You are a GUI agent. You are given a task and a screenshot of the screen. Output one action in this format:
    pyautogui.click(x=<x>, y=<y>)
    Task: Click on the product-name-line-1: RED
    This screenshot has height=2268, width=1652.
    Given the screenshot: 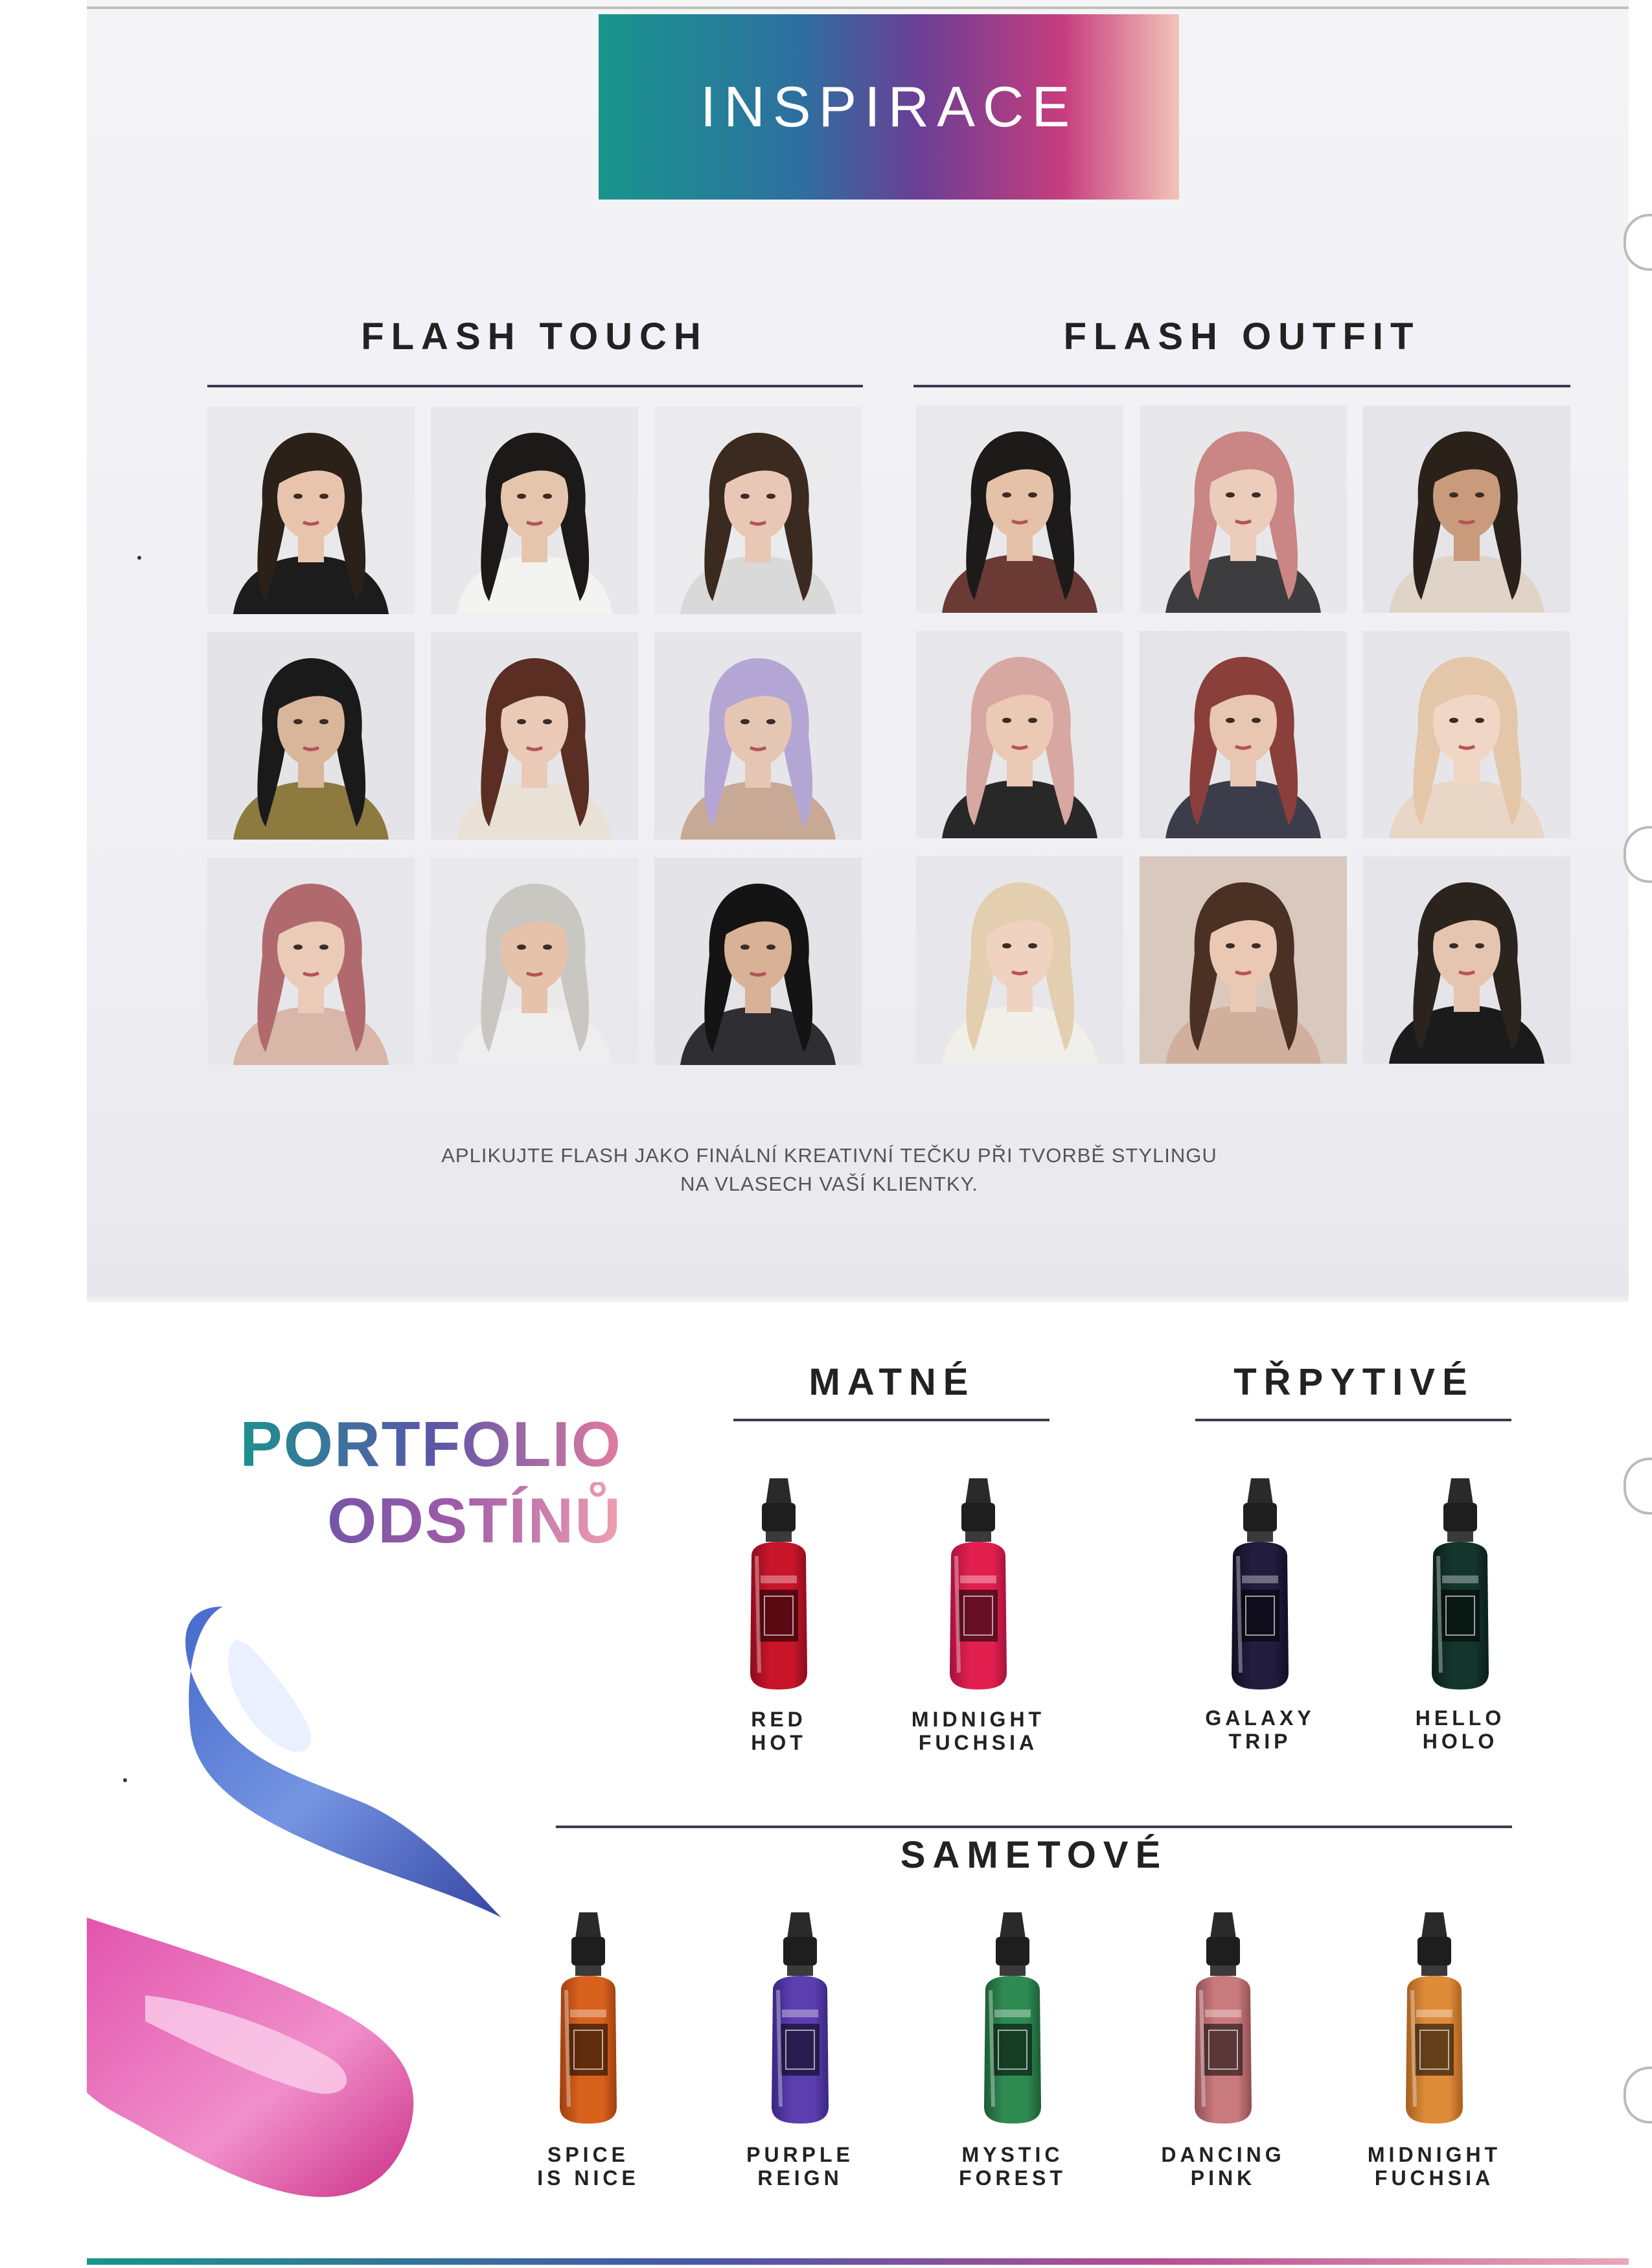 What is the action you would take?
    pyautogui.click(x=779, y=1719)
    